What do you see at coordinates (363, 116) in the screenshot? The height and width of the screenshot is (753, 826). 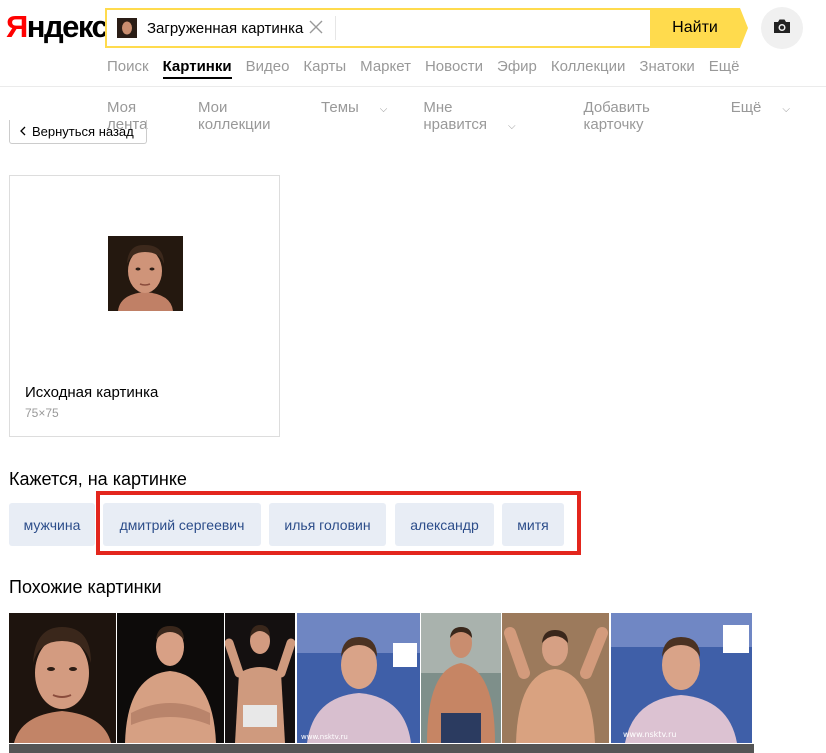 I see `subnav-themes: Темы ⌵` at bounding box center [363, 116].